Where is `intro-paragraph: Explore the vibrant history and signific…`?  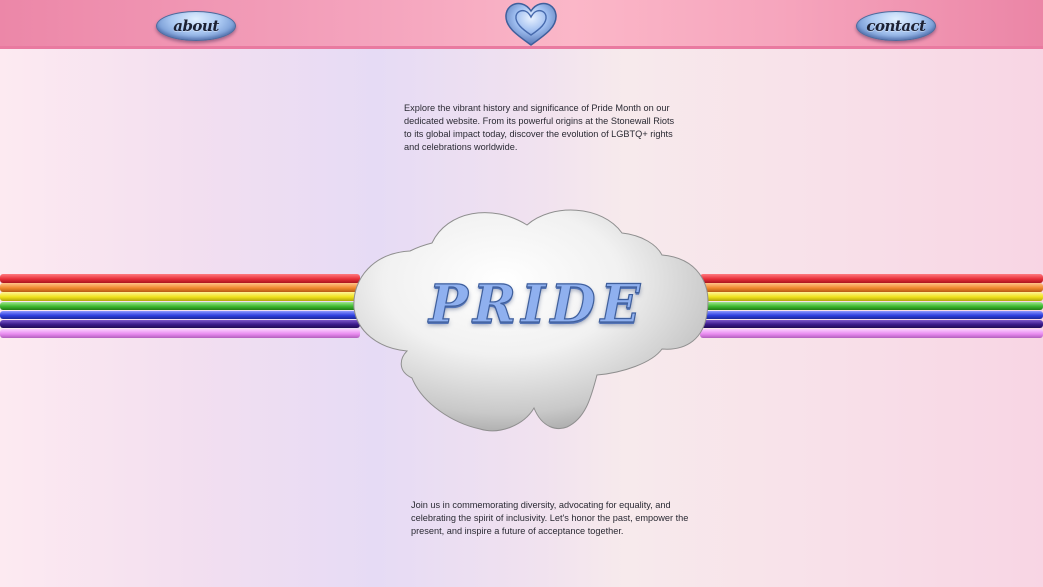 intro-paragraph: Explore the vibrant history and signific… is located at coordinates (539, 127).